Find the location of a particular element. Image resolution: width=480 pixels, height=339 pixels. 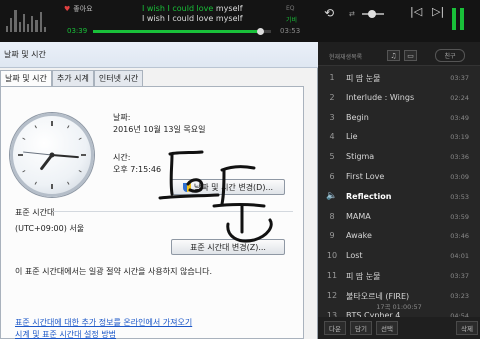

volume-slider is located at coordinates (373, 14).